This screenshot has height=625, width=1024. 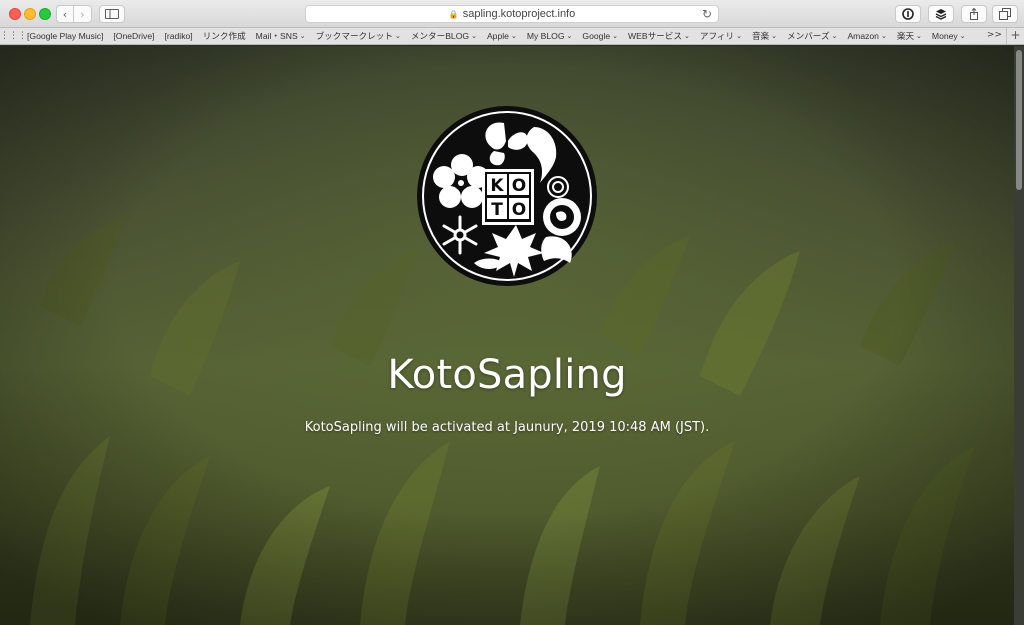 I want to click on address-url: sapling.kotoproject.info, so click(x=519, y=14).